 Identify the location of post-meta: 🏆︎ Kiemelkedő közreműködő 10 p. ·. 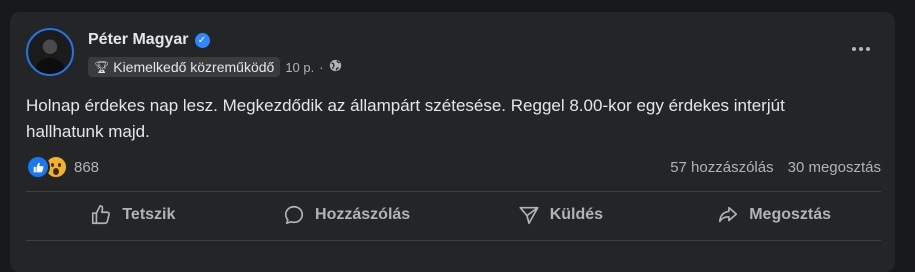
(215, 67).